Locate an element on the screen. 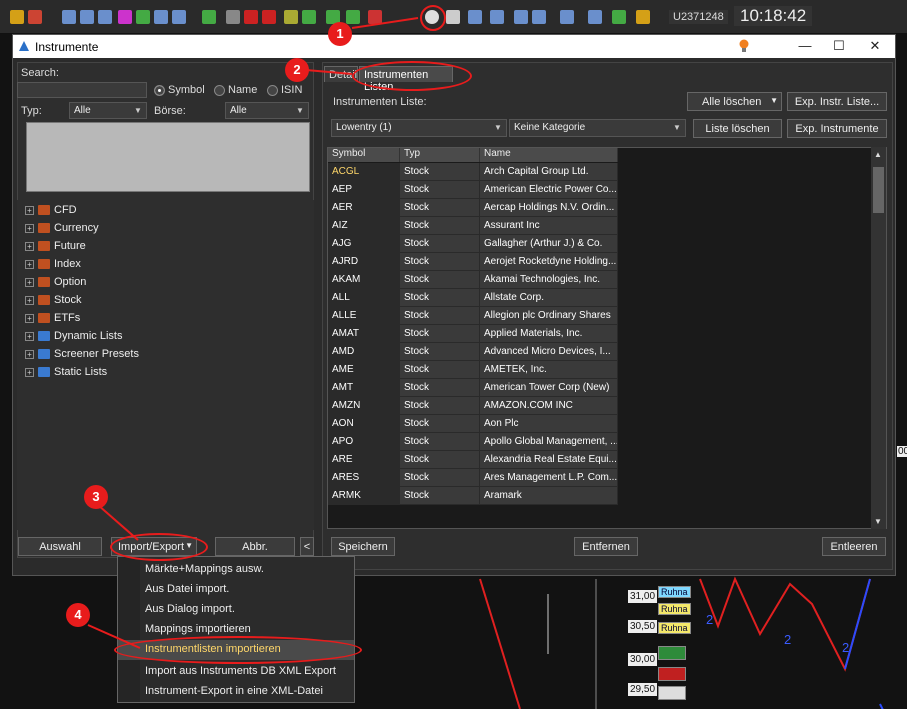 This screenshot has height=709, width=907. callout-badge-3: 3 is located at coordinates (96, 497).